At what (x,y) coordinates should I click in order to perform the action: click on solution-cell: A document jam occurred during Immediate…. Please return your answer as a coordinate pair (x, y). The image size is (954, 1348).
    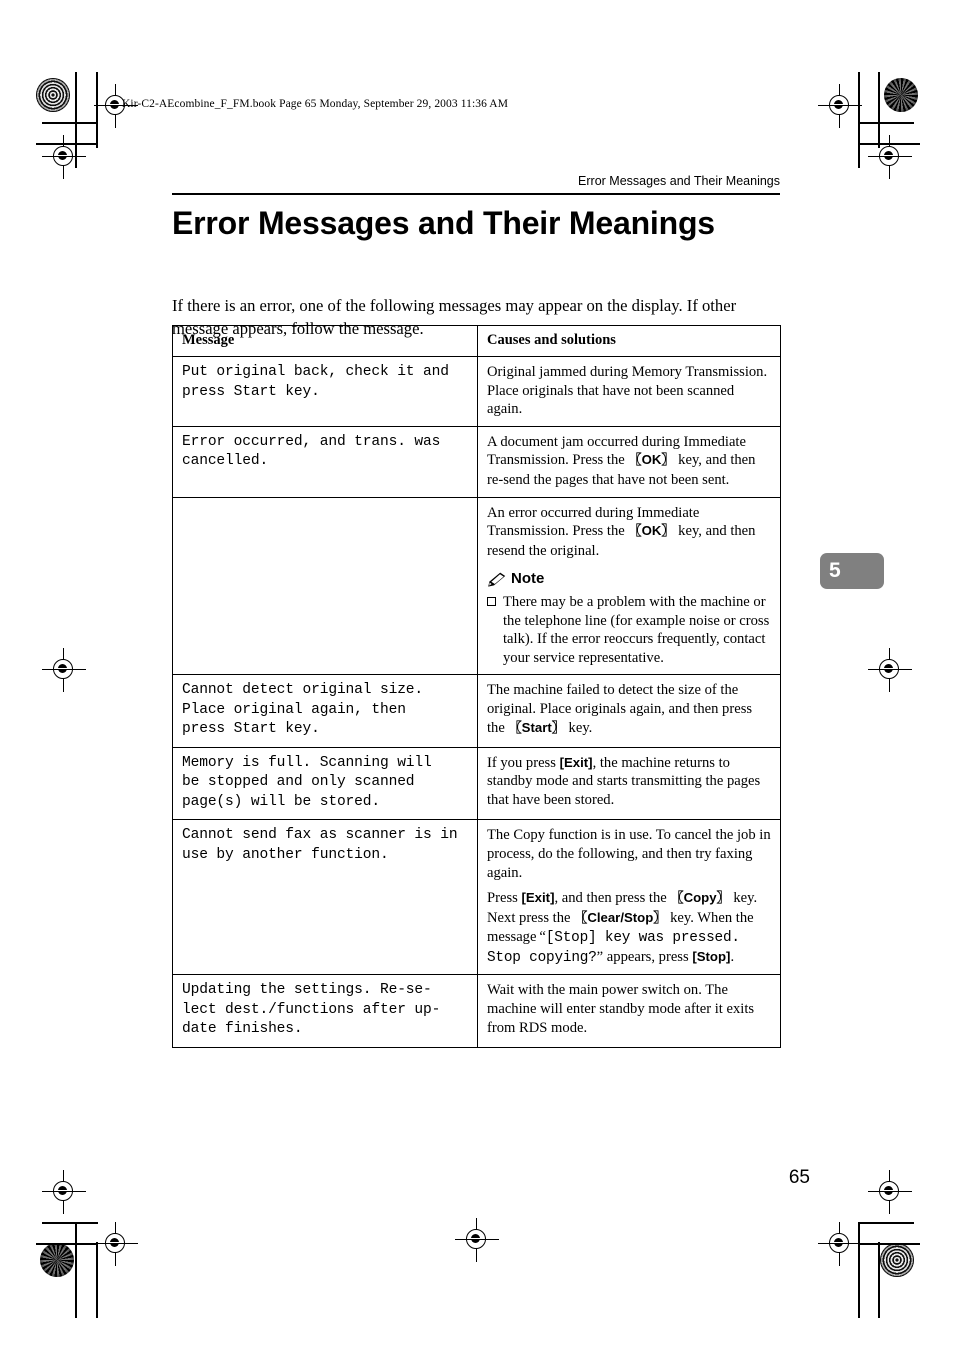
    Looking at the image, I should click on (629, 461).